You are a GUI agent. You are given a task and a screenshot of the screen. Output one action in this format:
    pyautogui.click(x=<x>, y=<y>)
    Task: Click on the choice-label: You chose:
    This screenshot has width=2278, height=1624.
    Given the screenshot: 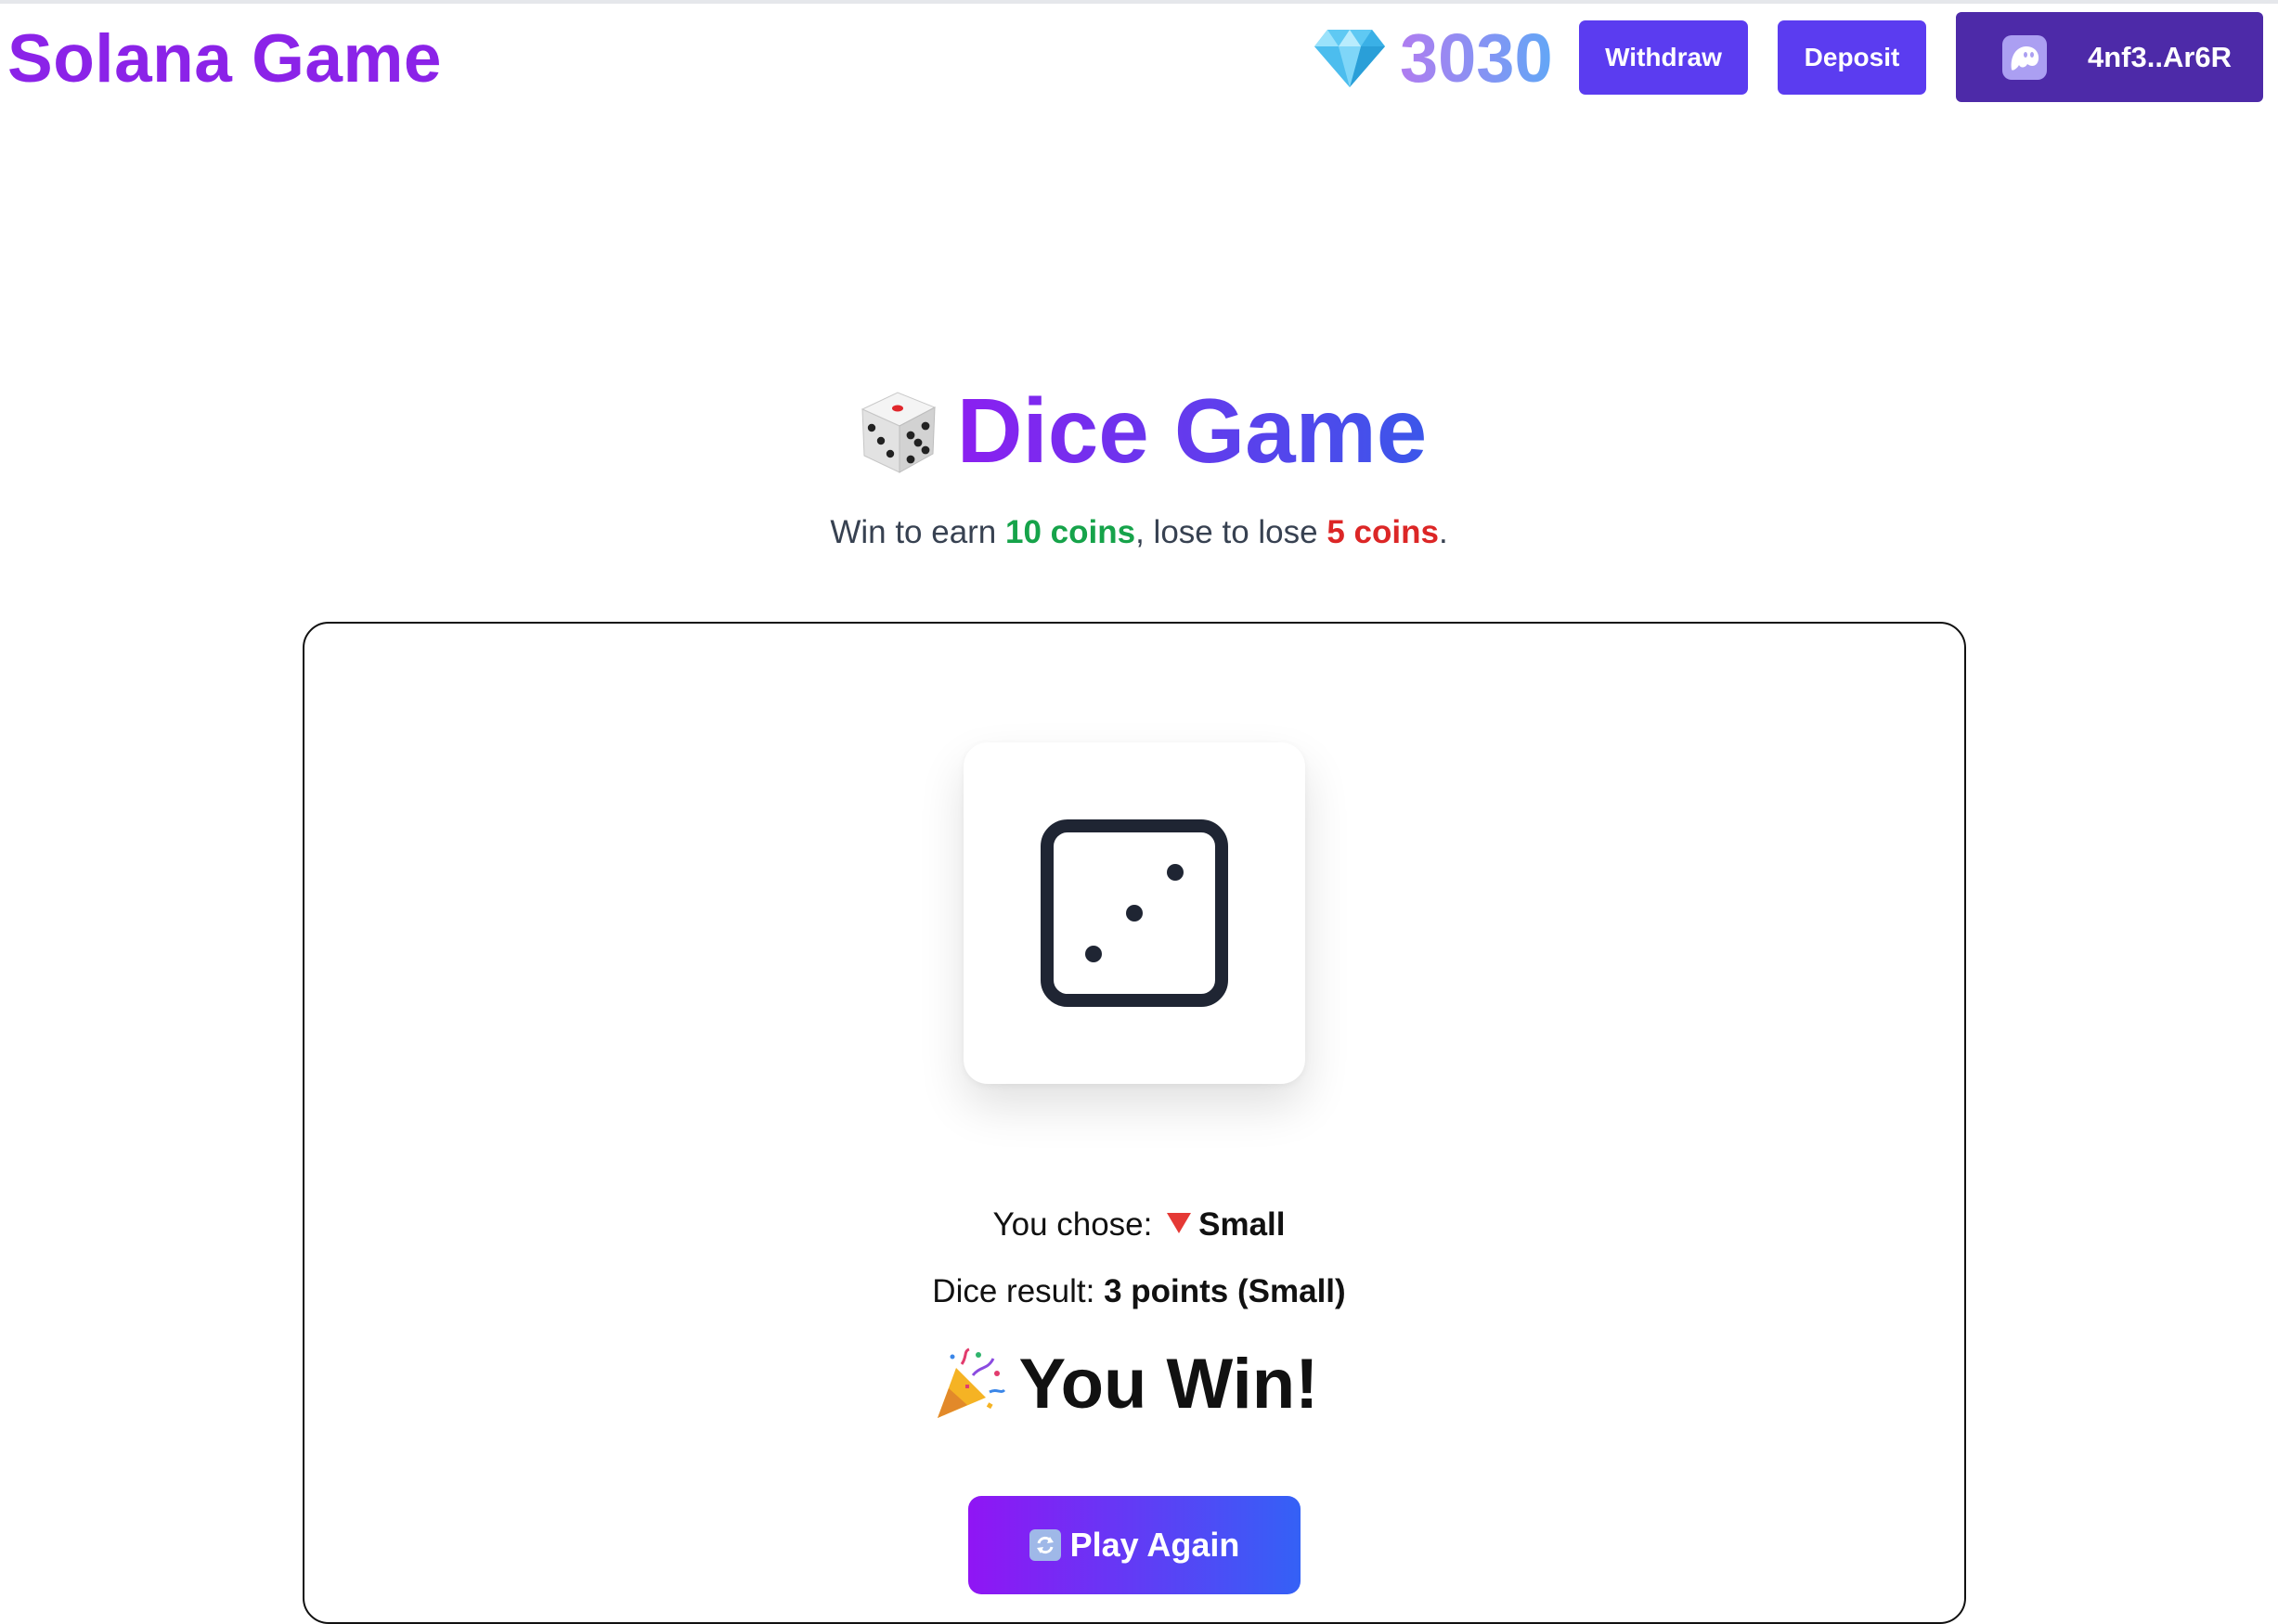 What is the action you would take?
    pyautogui.click(x=1072, y=1225)
    